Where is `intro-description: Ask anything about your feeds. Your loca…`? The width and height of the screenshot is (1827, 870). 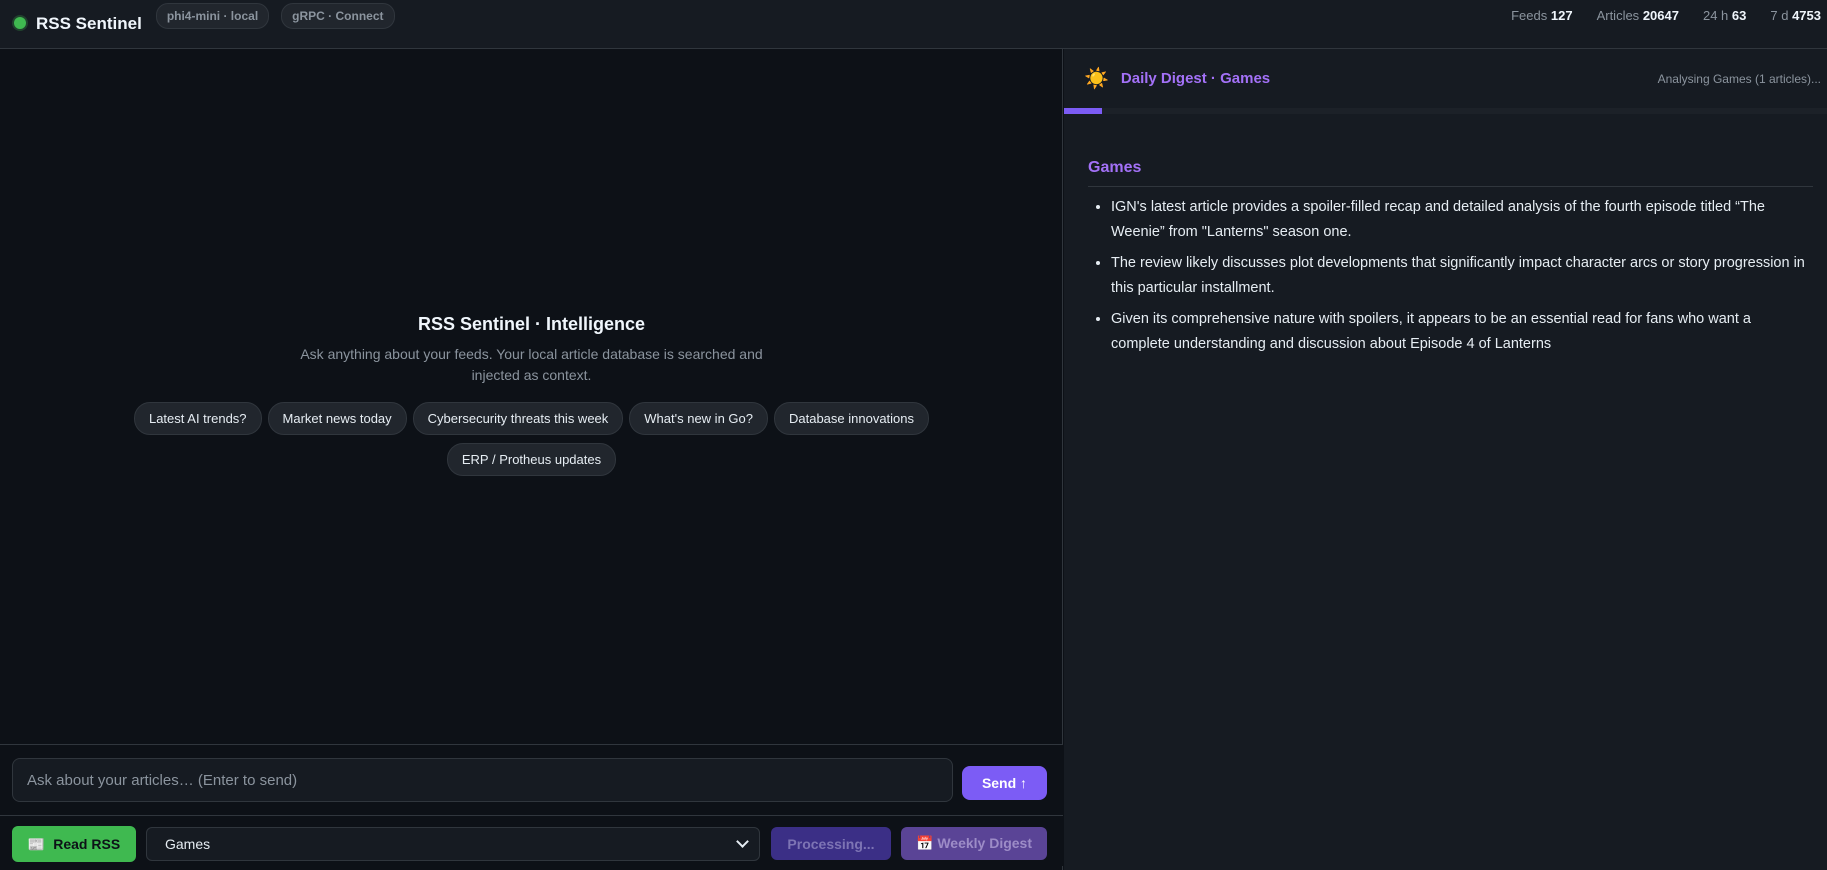
intro-description: Ask anything about your feeds. Your loca… is located at coordinates (531, 364).